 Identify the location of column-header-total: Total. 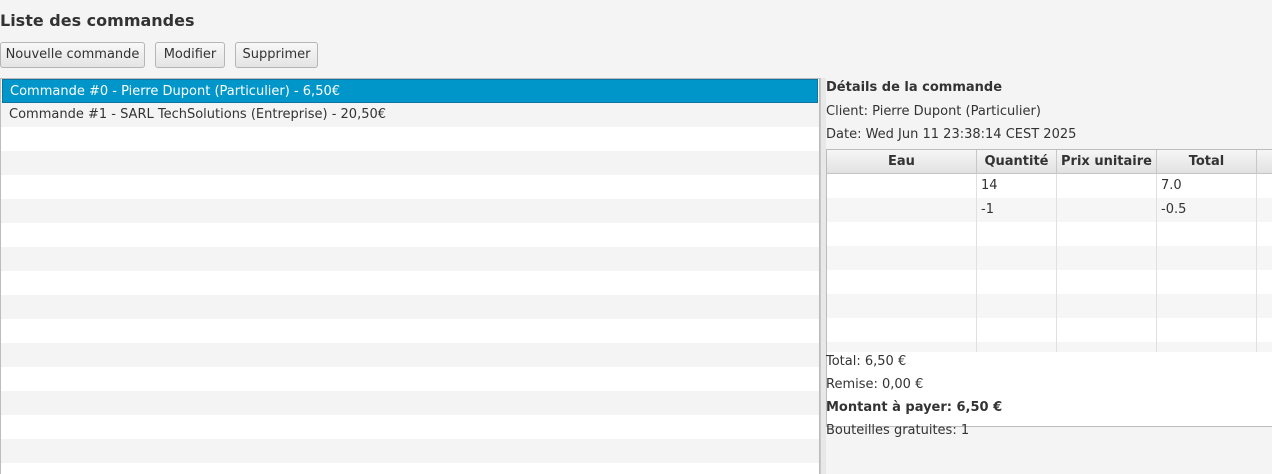
(1207, 162).